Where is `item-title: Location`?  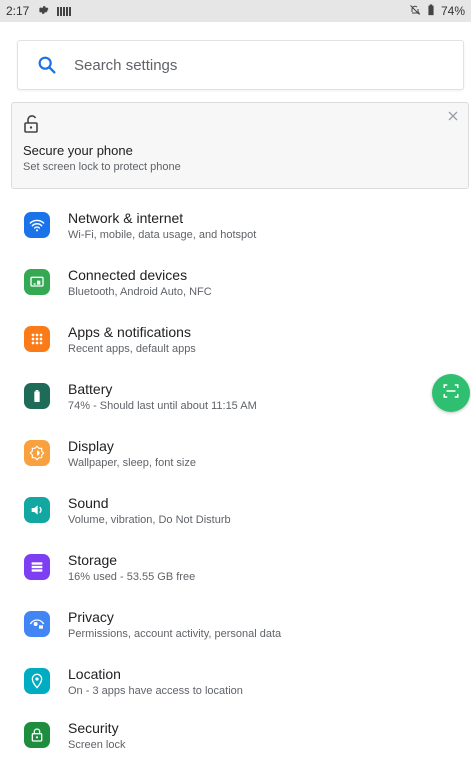
item-title: Location is located at coordinates (94, 674).